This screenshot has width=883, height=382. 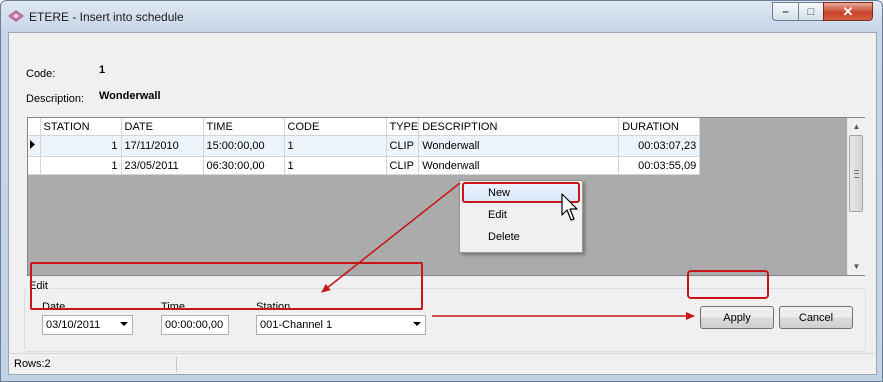 I want to click on column-header-time: TIME, so click(x=244, y=127).